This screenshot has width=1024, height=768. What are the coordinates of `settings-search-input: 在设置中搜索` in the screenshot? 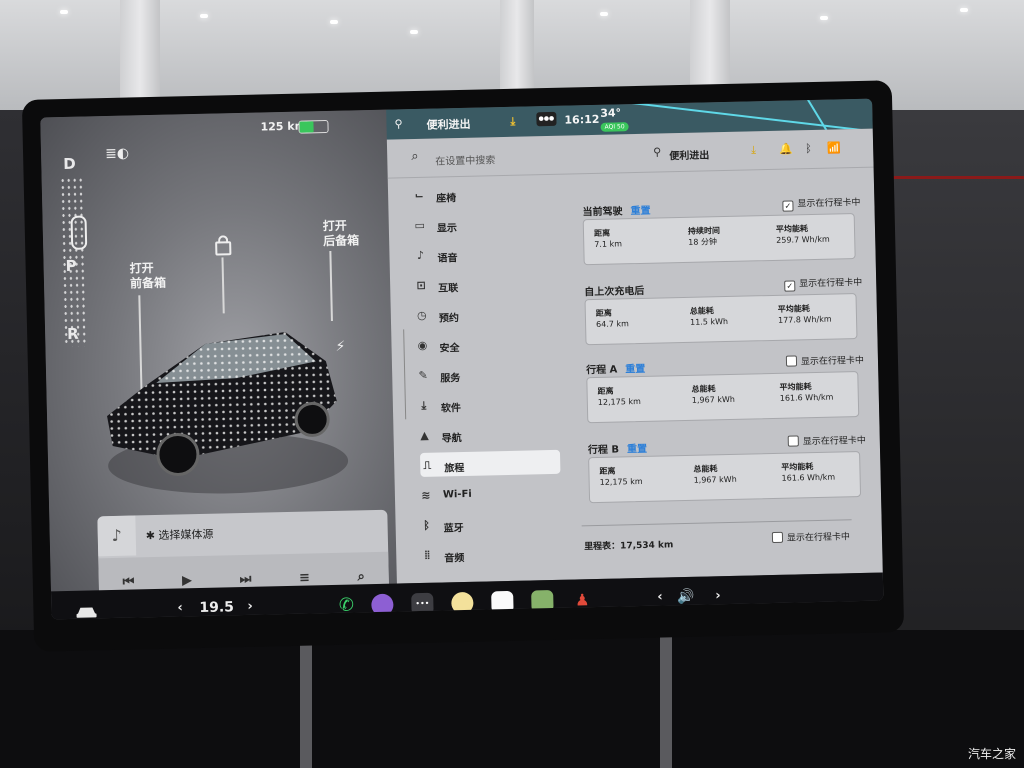 It's located at (465, 159).